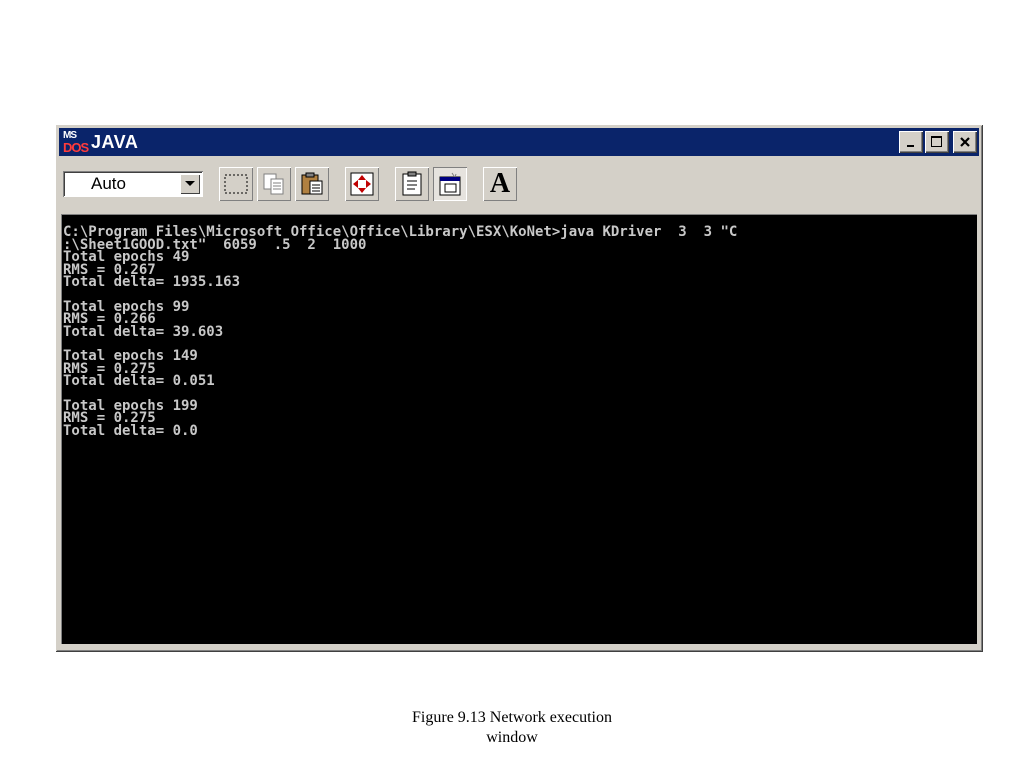 The height and width of the screenshot is (768, 1024). What do you see at coordinates (512, 717) in the screenshot?
I see `caption-line-1: Figure 9.13 Network execution` at bounding box center [512, 717].